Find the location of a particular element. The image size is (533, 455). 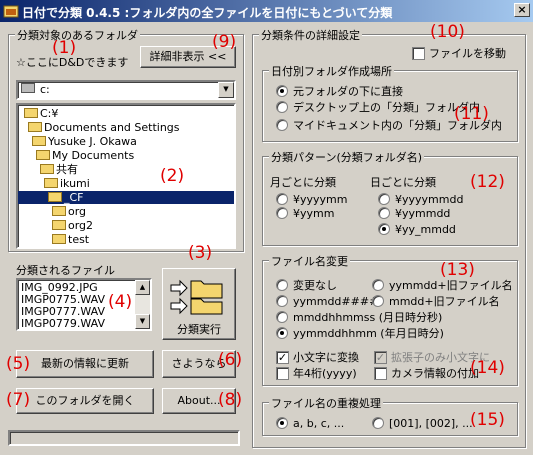

app-icon is located at coordinates (11, 11).